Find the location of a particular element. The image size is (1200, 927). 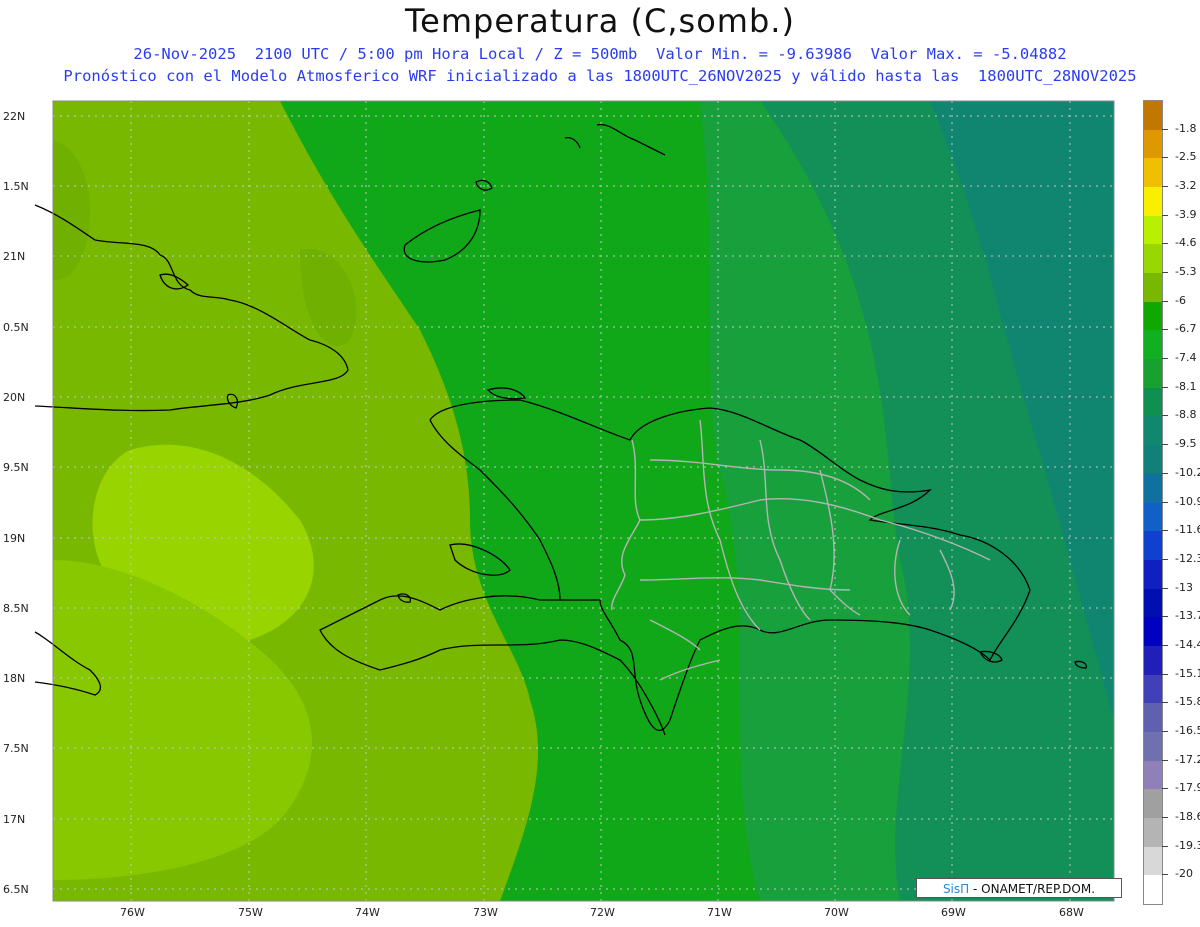

lon-label: 68W is located at coordinates (1071, 912).